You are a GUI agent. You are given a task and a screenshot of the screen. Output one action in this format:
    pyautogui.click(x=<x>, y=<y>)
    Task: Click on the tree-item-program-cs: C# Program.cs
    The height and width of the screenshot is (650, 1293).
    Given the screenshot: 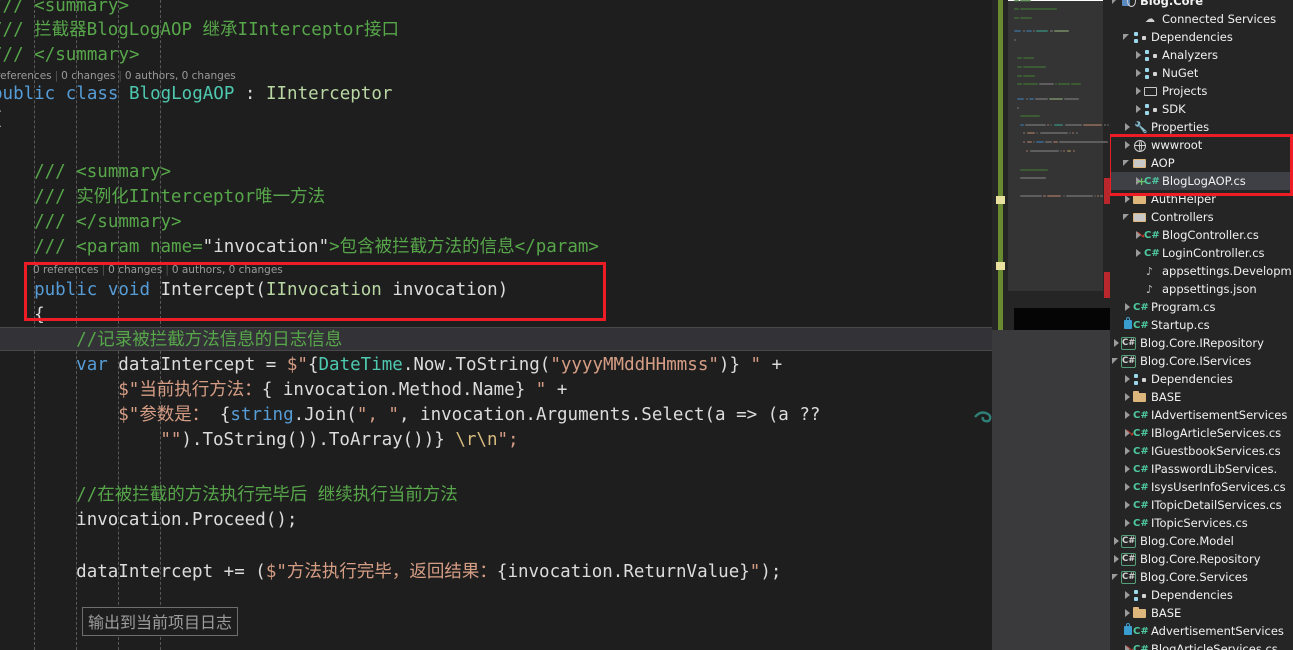 What is the action you would take?
    pyautogui.click(x=1201, y=307)
    